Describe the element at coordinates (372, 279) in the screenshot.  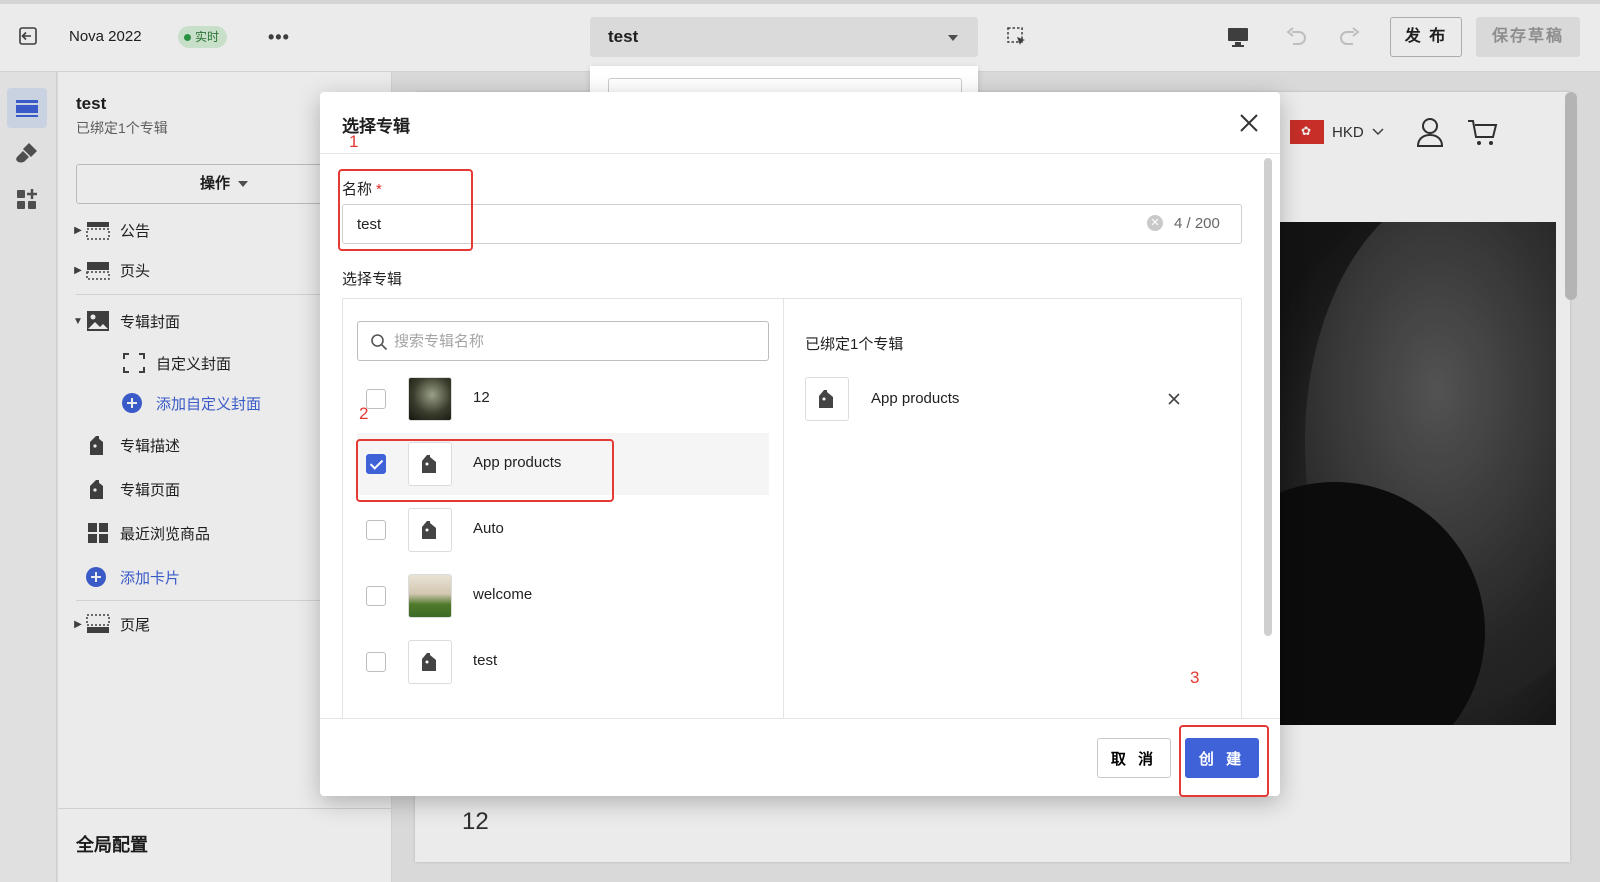
I see `select-album-label: 选择专辑` at that location.